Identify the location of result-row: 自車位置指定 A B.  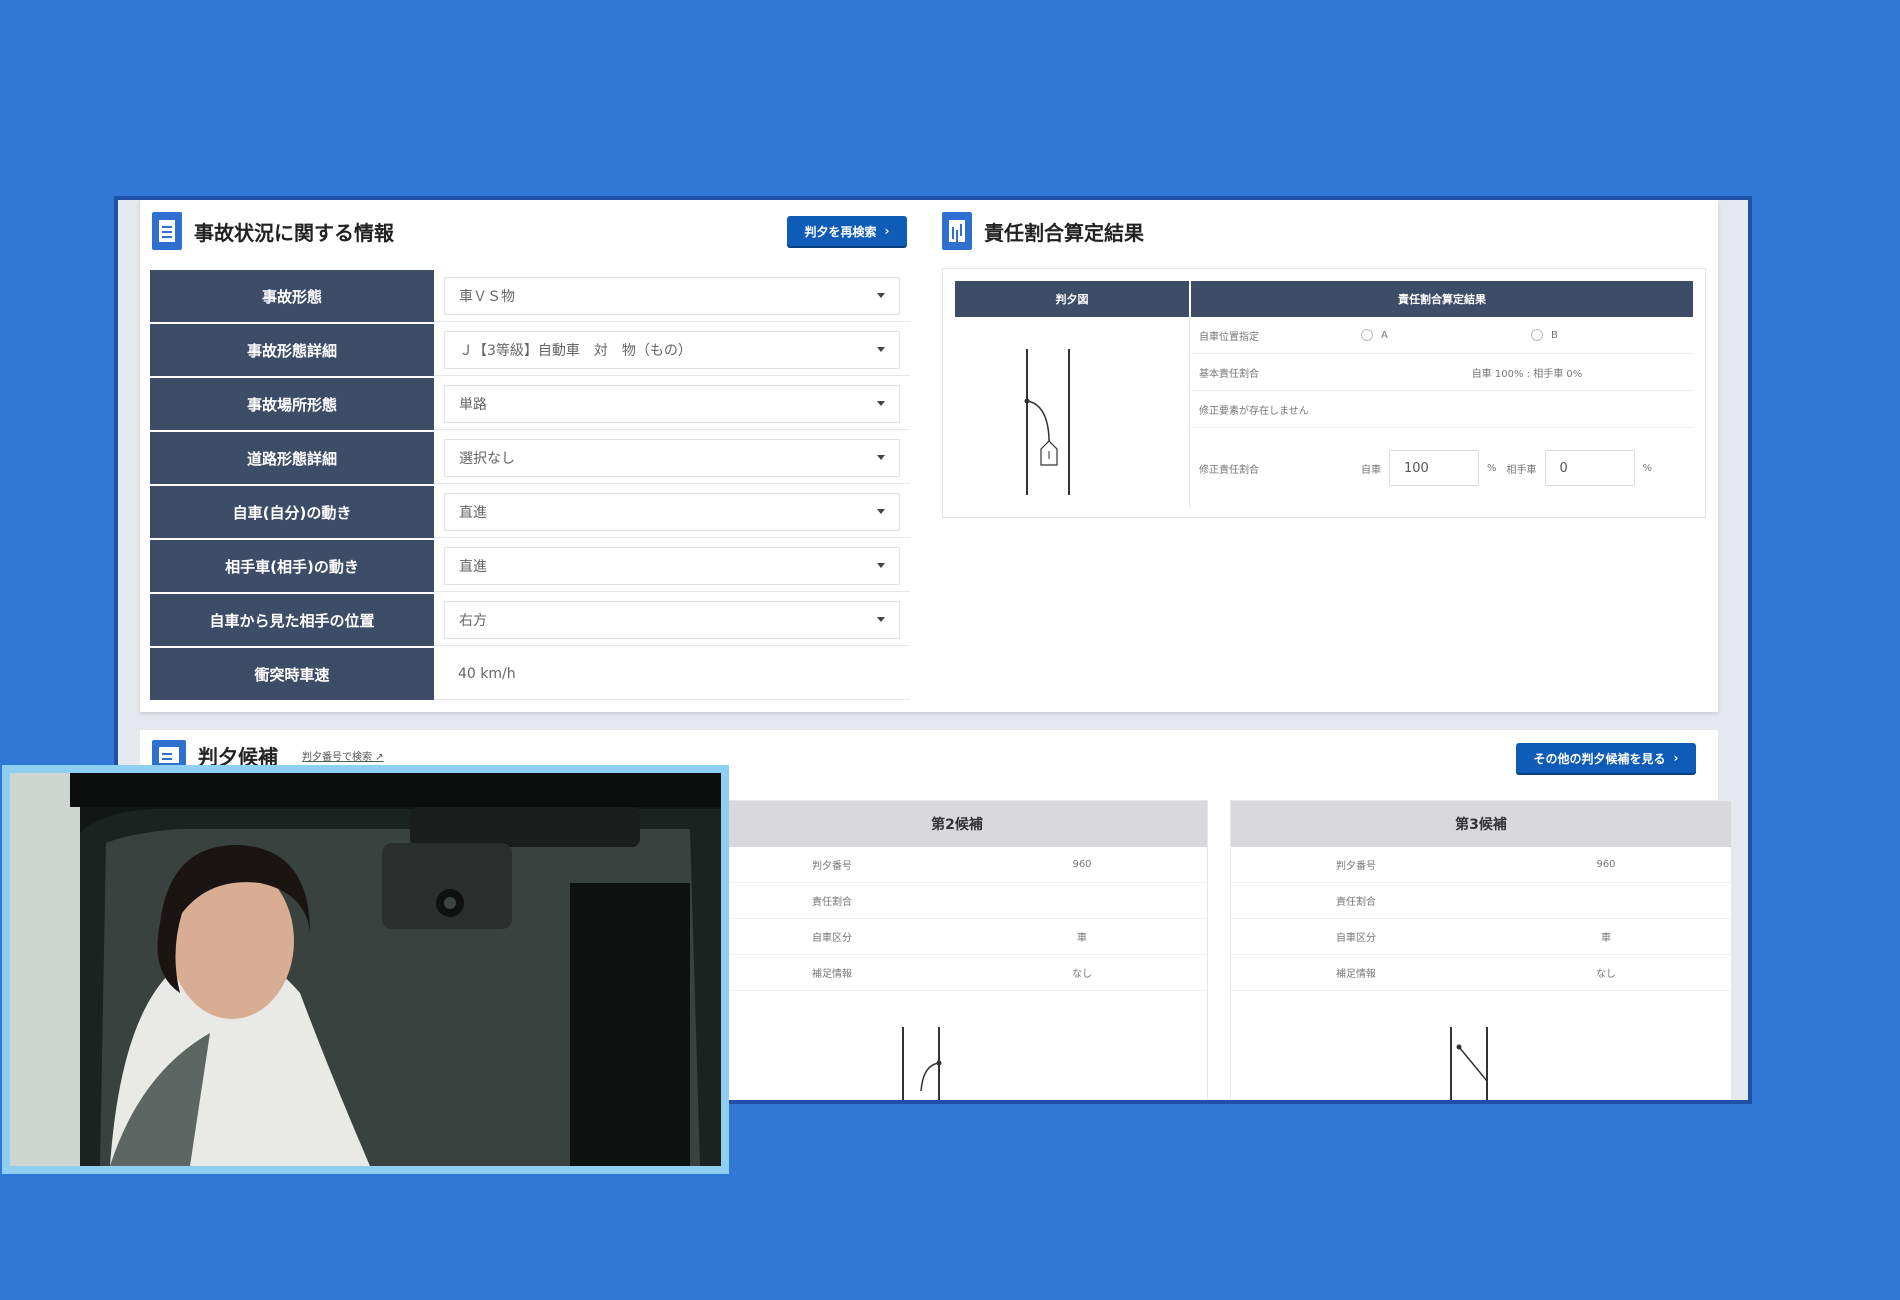
(1442, 335).